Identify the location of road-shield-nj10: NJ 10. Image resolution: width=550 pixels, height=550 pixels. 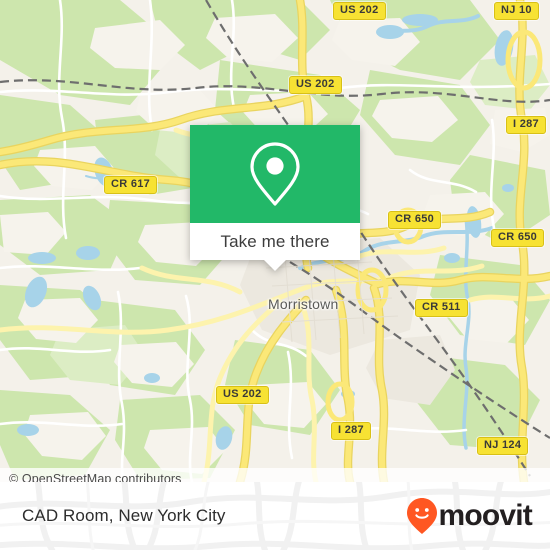
(516, 11).